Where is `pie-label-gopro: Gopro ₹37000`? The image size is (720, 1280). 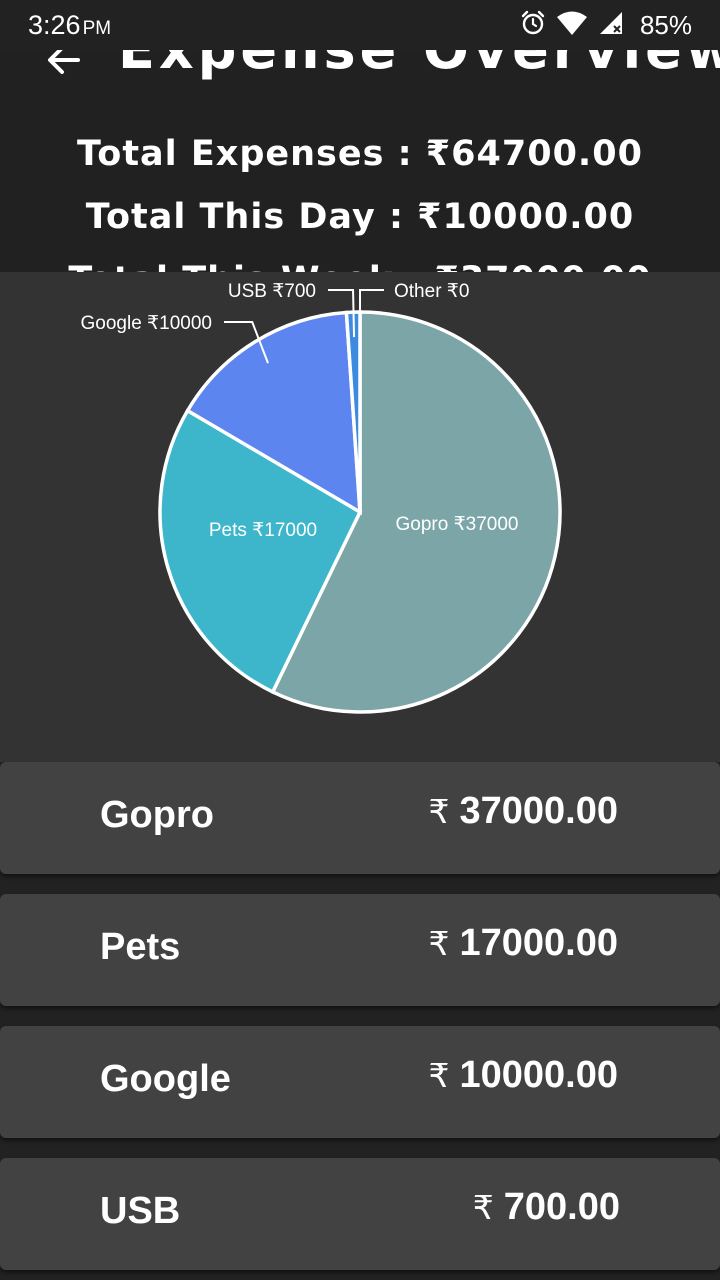 pie-label-gopro: Gopro ₹37000 is located at coordinates (456, 524).